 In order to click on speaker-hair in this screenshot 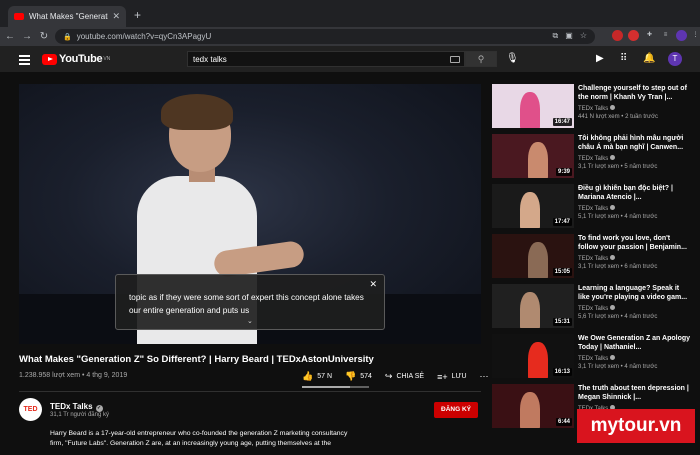, I will do `click(197, 112)`.